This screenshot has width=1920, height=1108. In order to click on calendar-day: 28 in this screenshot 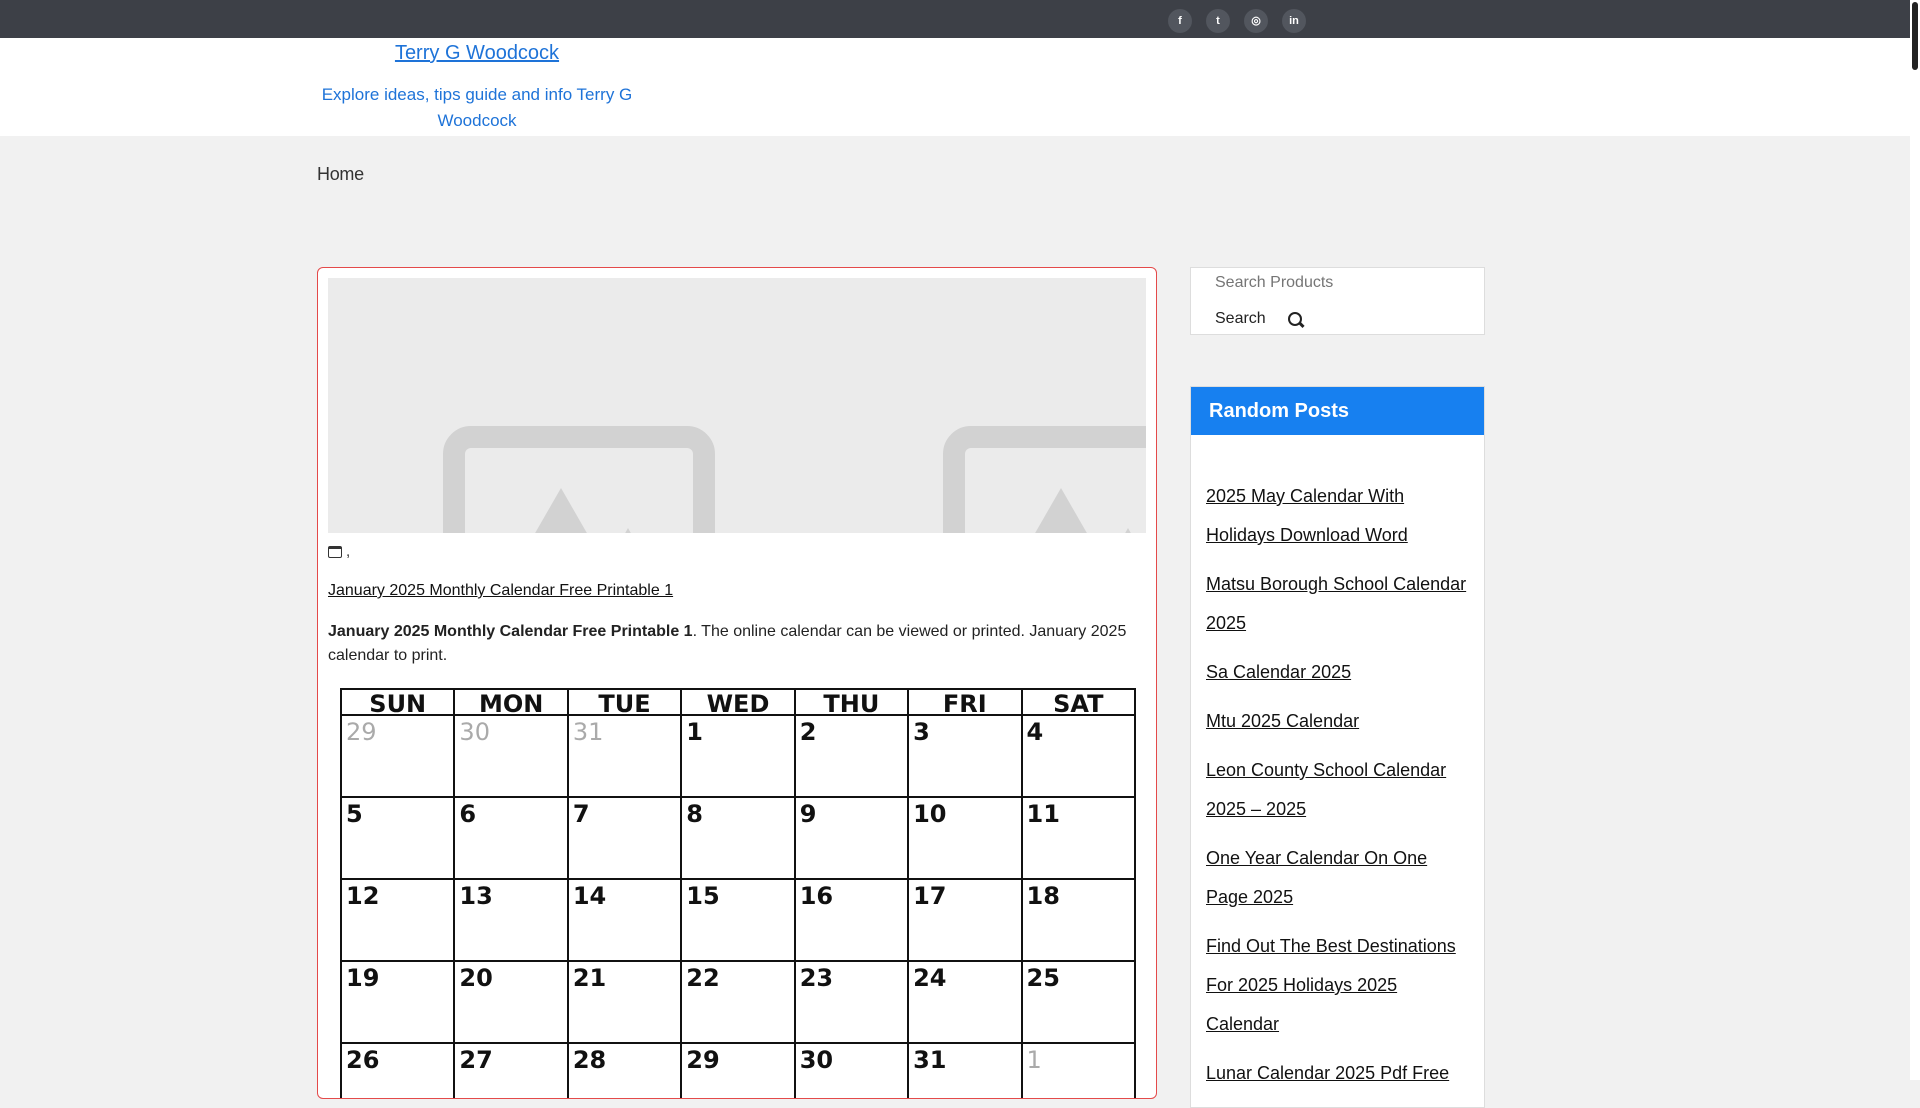, I will do `click(624, 1070)`.